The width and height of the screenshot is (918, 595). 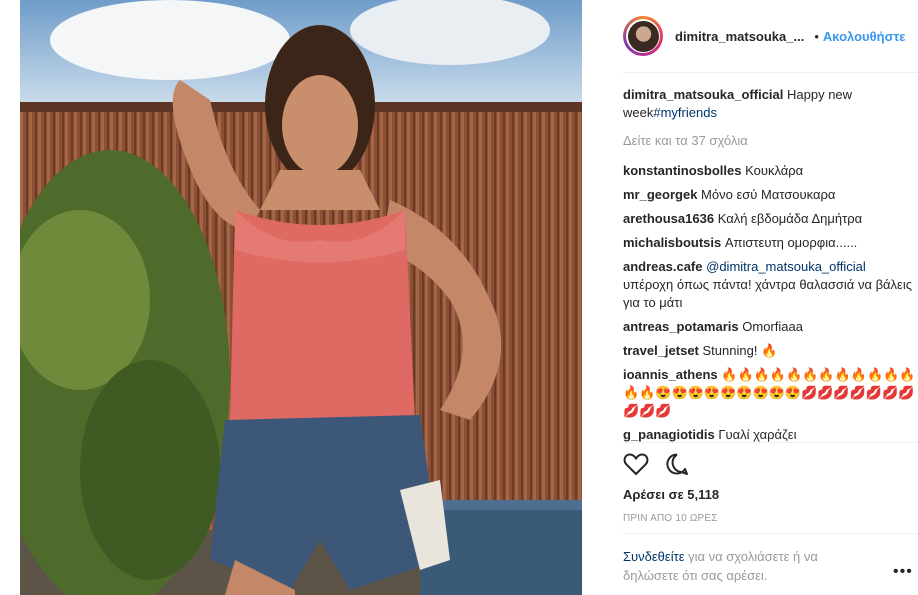 What do you see at coordinates (770, 533) in the screenshot?
I see `footer-divider` at bounding box center [770, 533].